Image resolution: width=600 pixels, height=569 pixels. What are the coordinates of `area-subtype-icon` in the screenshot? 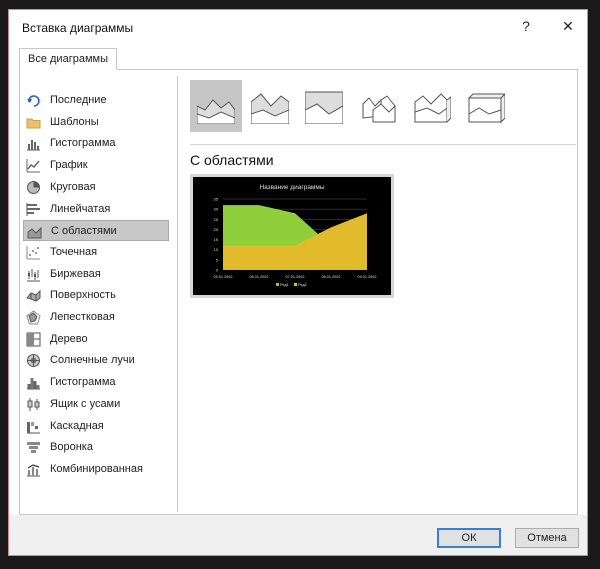 It's located at (216, 106).